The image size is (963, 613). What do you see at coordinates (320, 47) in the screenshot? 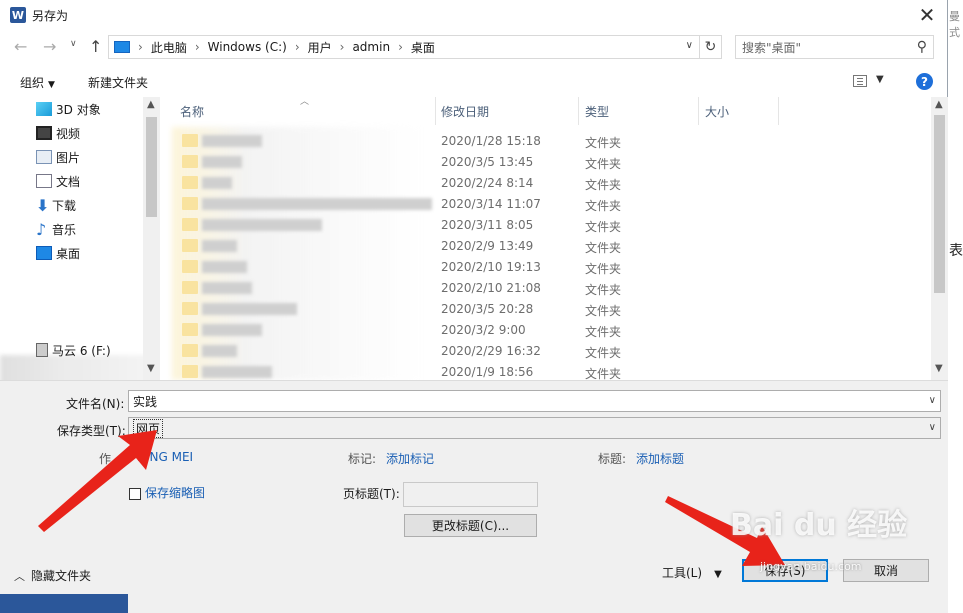
I see `breadcrumb-users: 用户` at bounding box center [320, 47].